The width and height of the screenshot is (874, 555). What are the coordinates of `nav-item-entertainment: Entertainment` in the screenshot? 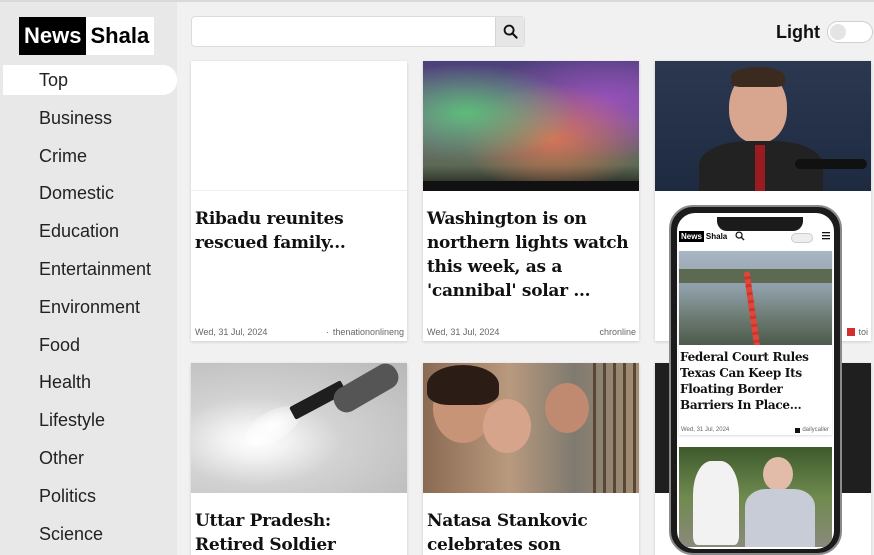 It's located at (88, 273).